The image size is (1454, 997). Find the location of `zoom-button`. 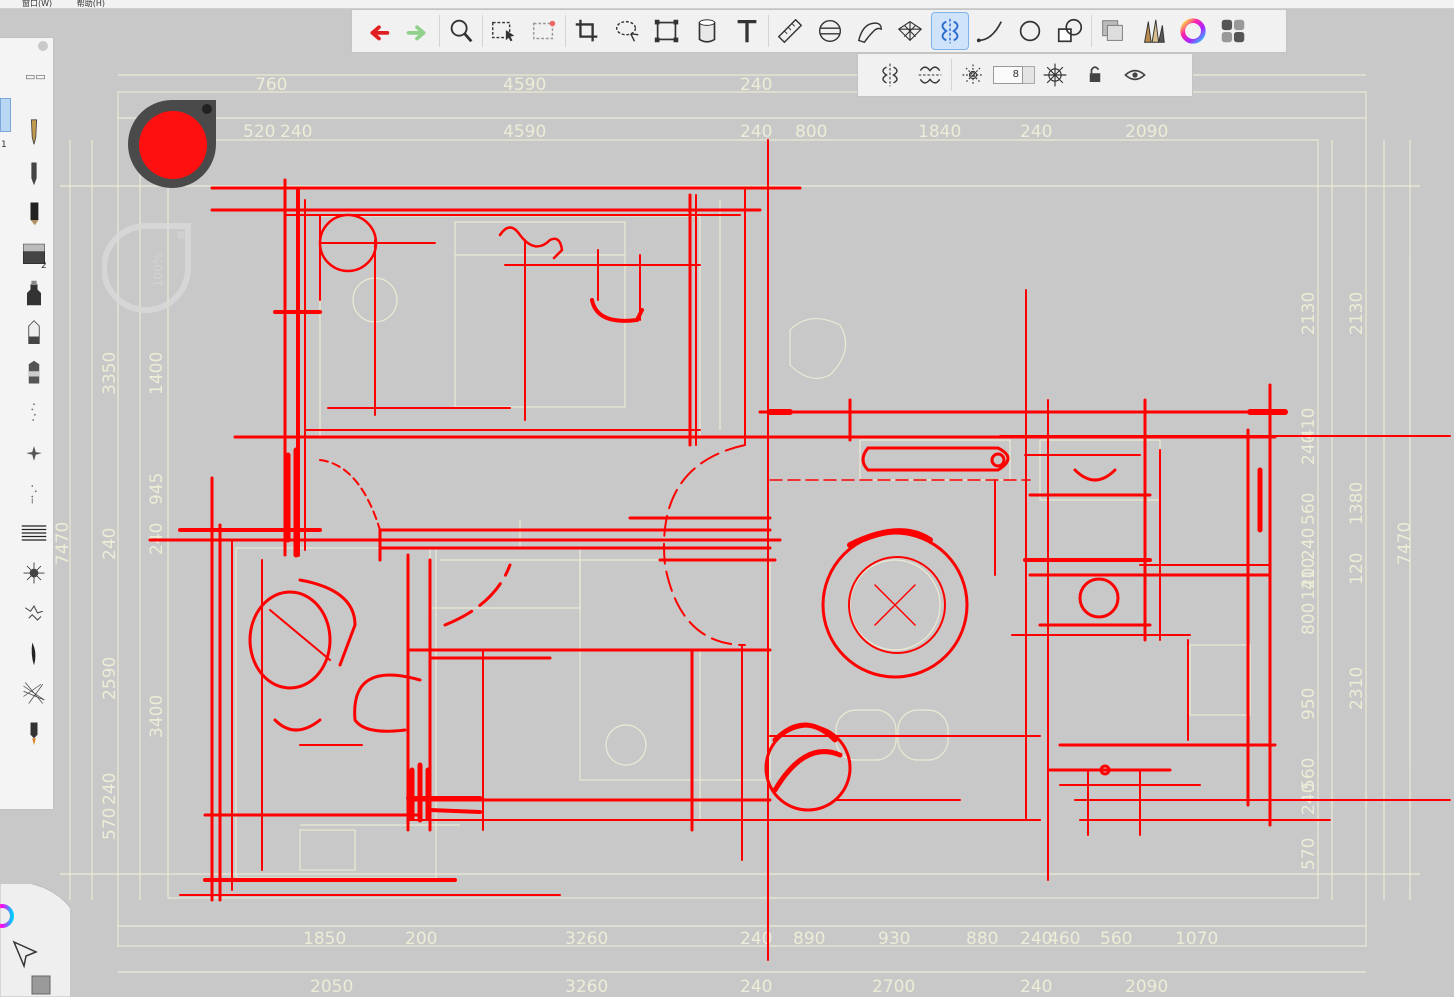

zoom-button is located at coordinates (461, 31).